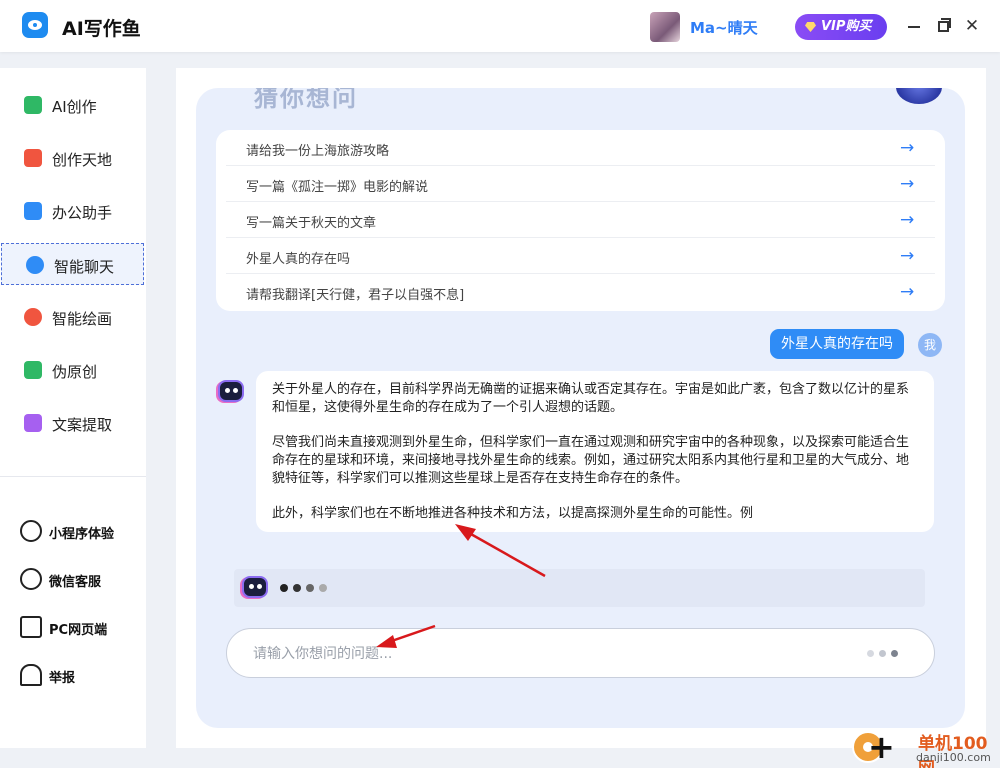 The height and width of the screenshot is (768, 1000). I want to click on suggestion-text: 写一篇《孤注一掷》电影的解说, so click(337, 187).